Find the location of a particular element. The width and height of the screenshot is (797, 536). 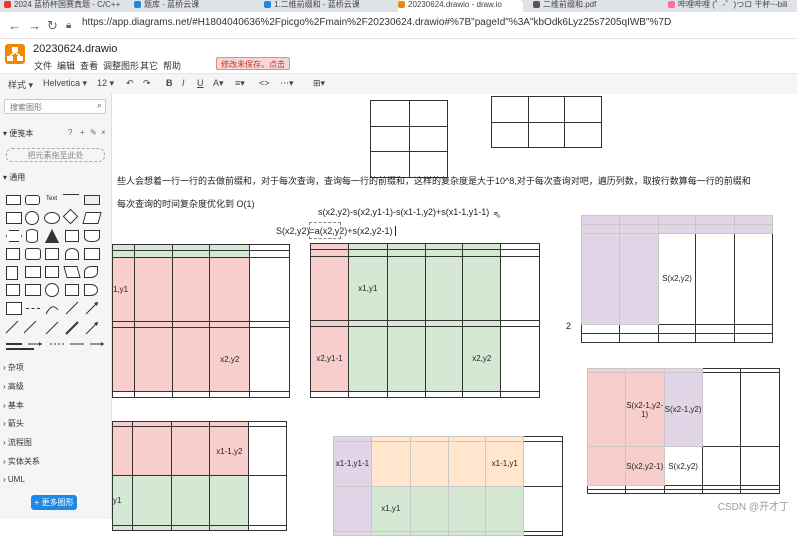

menu-arrange: 调整图形 is located at coordinates (121, 65).